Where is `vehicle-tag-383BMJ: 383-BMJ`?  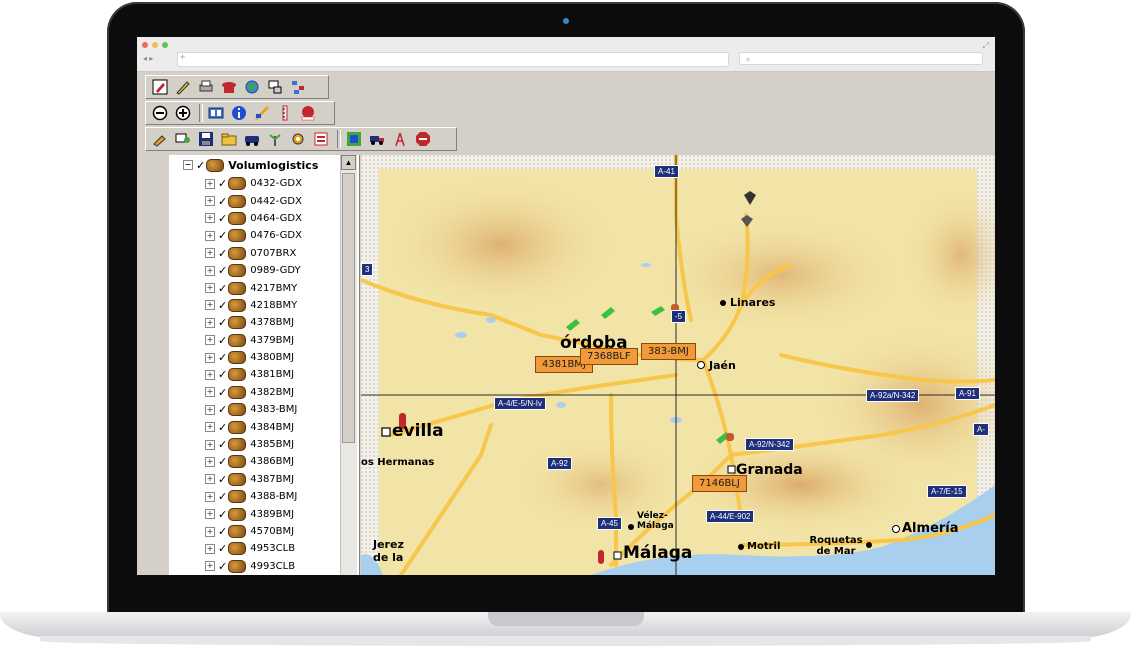
vehicle-tag-383BMJ: 383-BMJ is located at coordinates (668, 351).